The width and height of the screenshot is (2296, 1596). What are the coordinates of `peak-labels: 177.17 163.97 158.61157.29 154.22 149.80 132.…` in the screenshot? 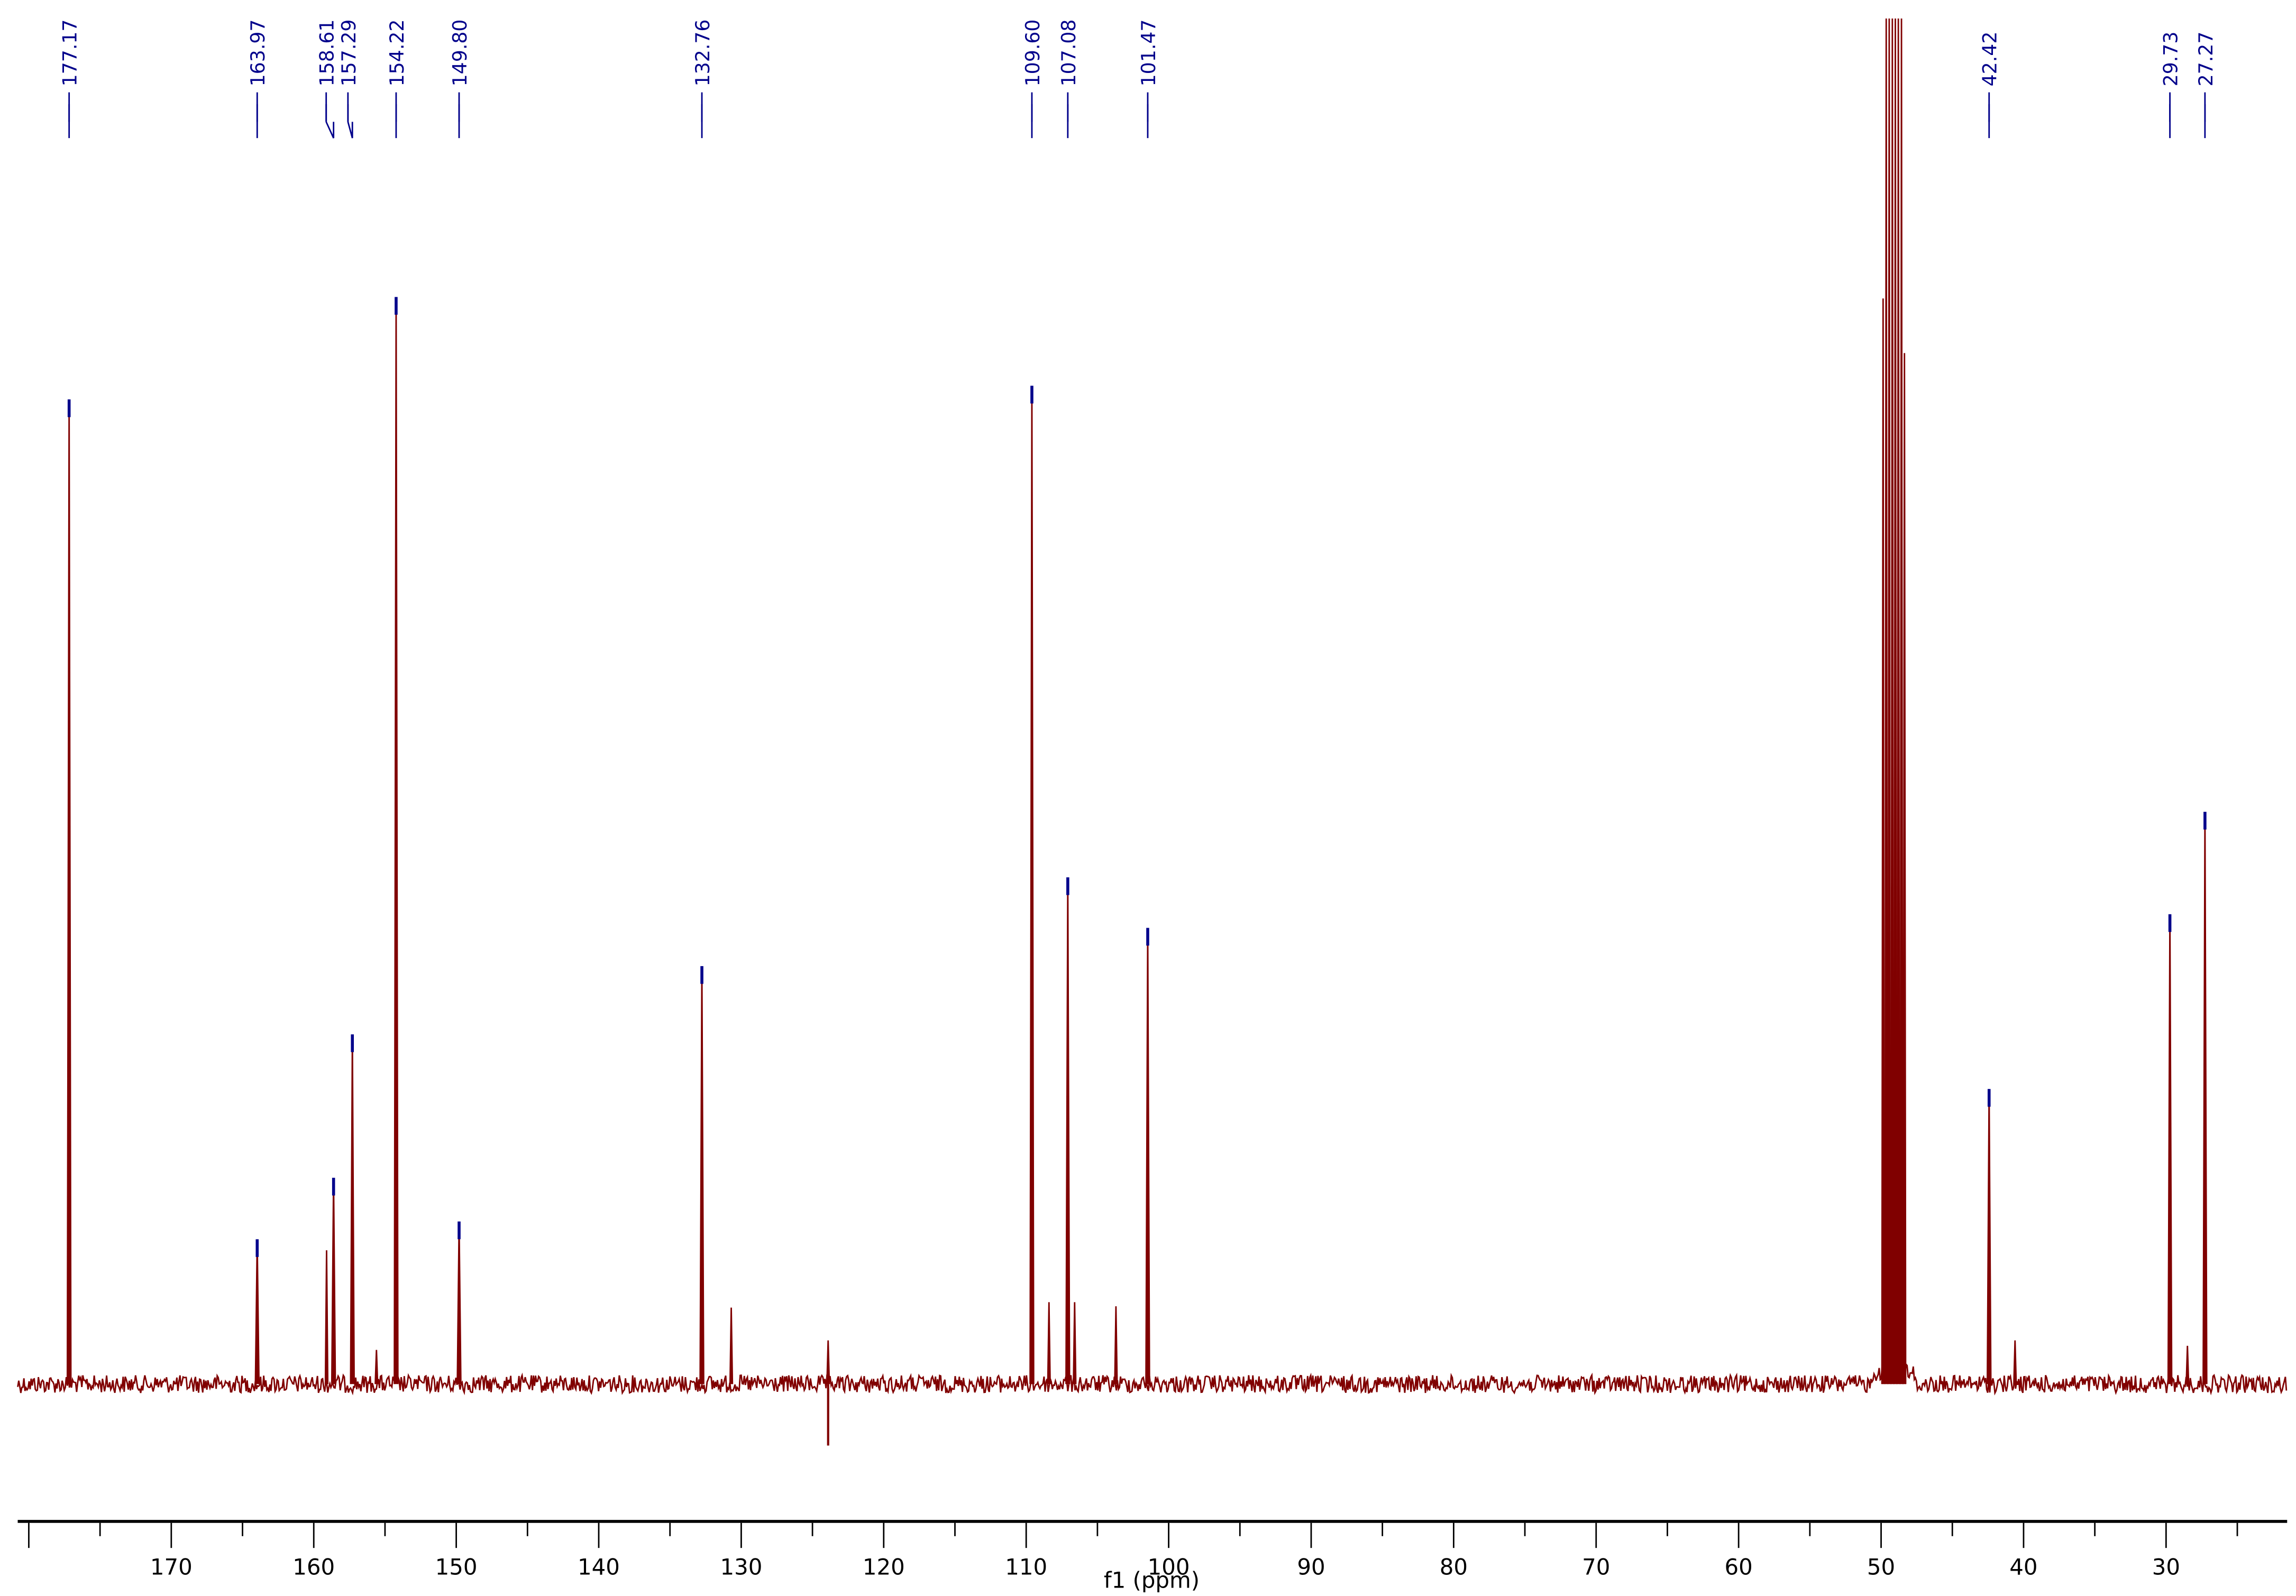 It's located at (1138, 79).